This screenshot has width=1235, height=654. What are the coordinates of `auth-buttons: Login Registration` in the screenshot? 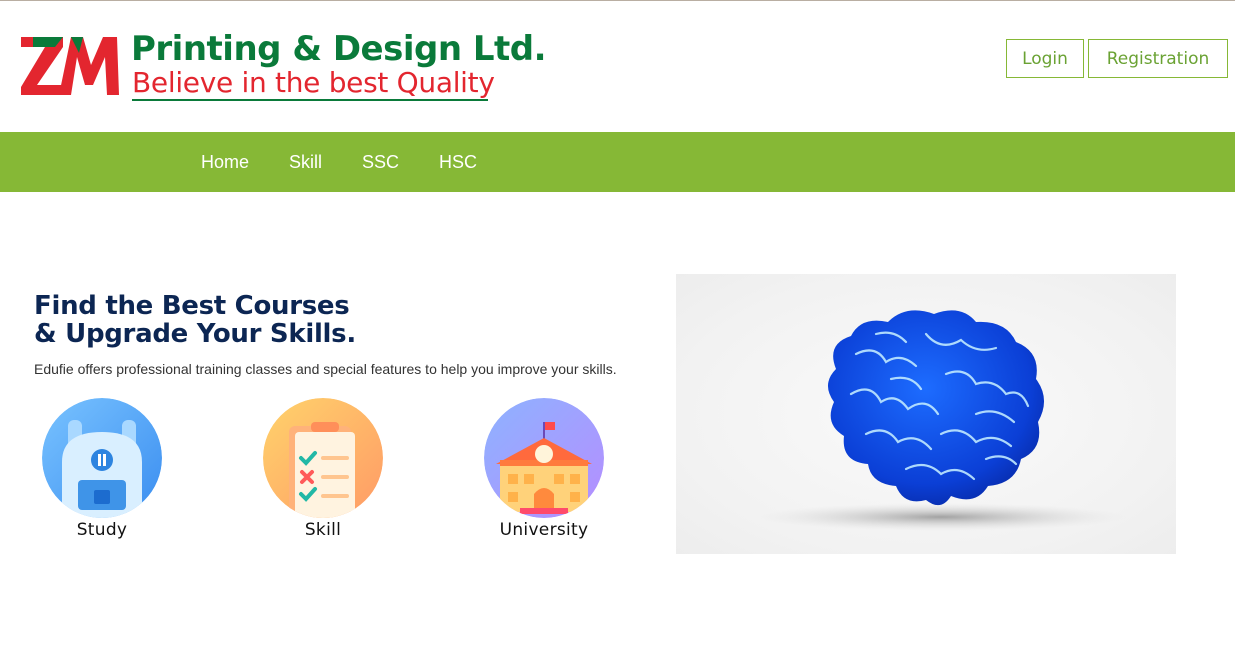 It's located at (1117, 58).